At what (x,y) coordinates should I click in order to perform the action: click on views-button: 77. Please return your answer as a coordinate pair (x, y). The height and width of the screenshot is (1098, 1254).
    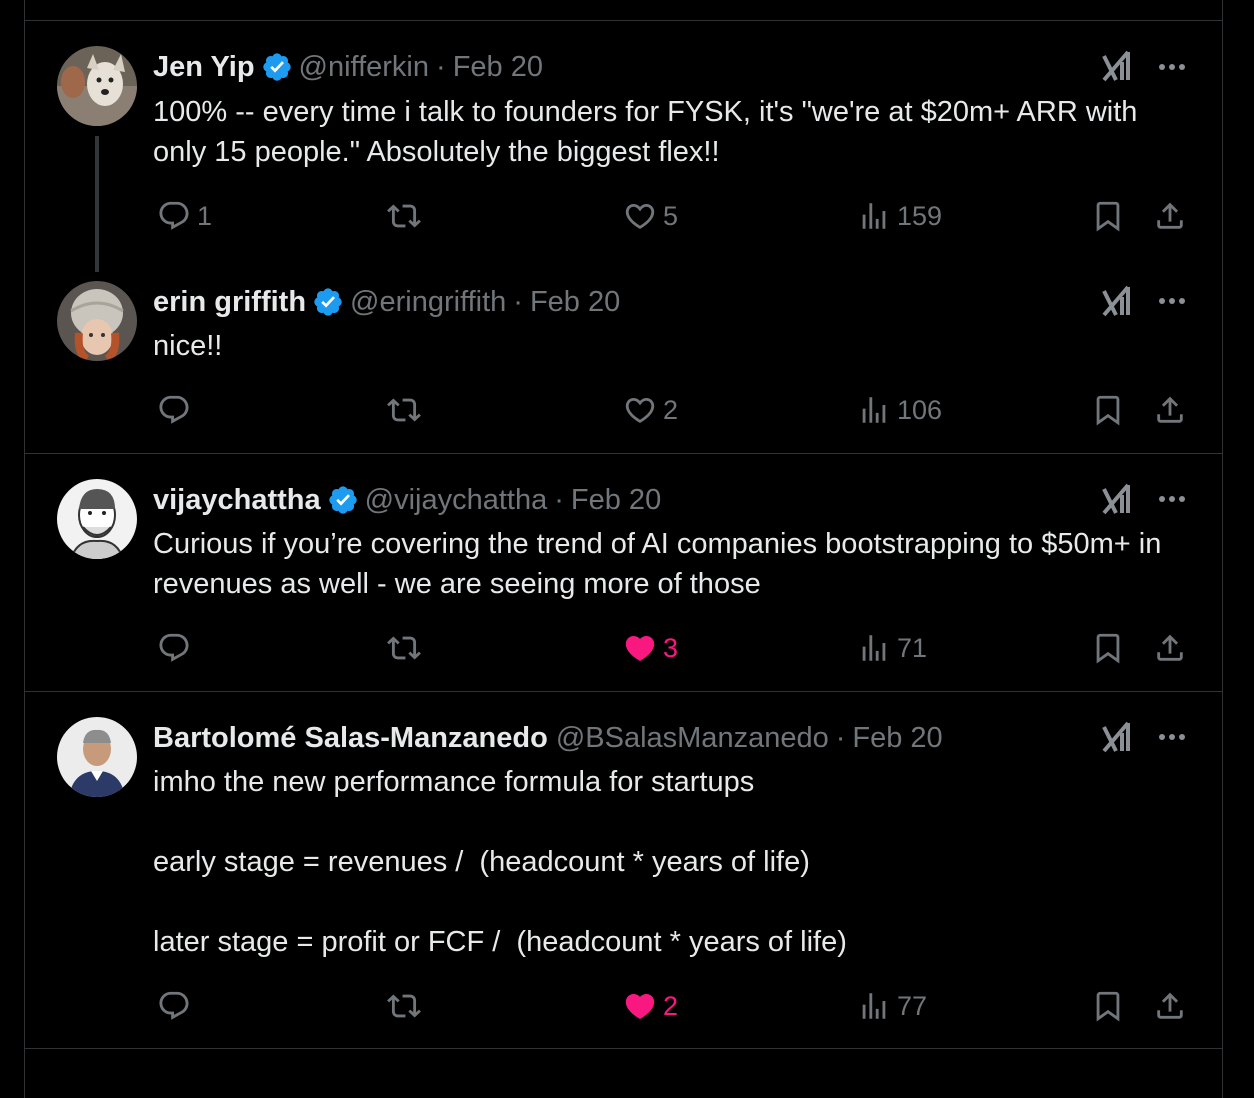
    Looking at the image, I should click on (892, 1006).